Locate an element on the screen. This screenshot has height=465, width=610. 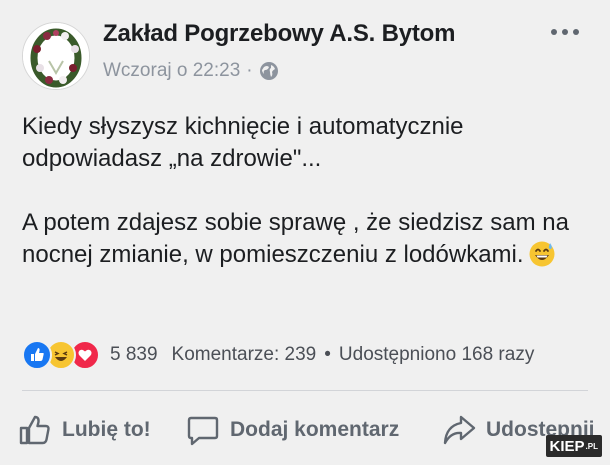
comment-button-label: Dodaj komentarz is located at coordinates (315, 429).